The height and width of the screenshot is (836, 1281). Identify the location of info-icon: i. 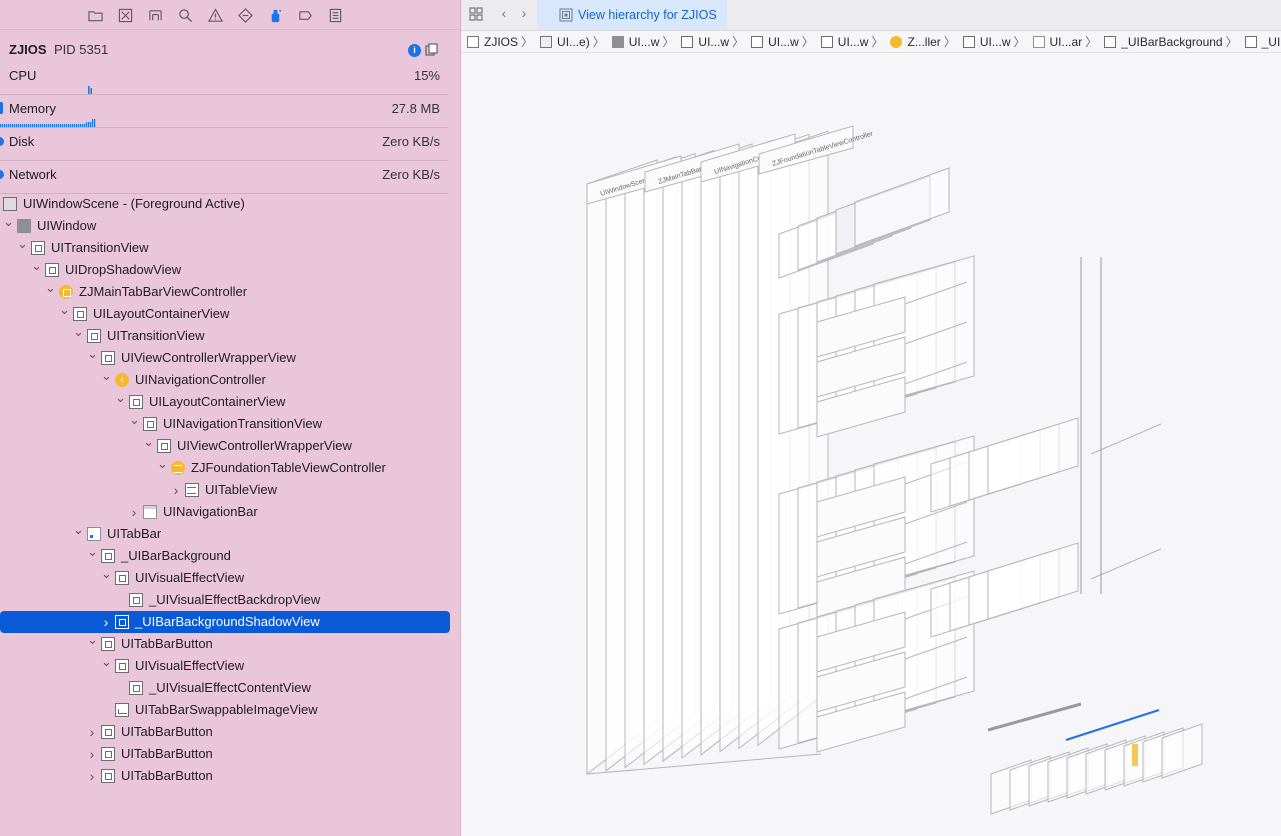
(414, 50).